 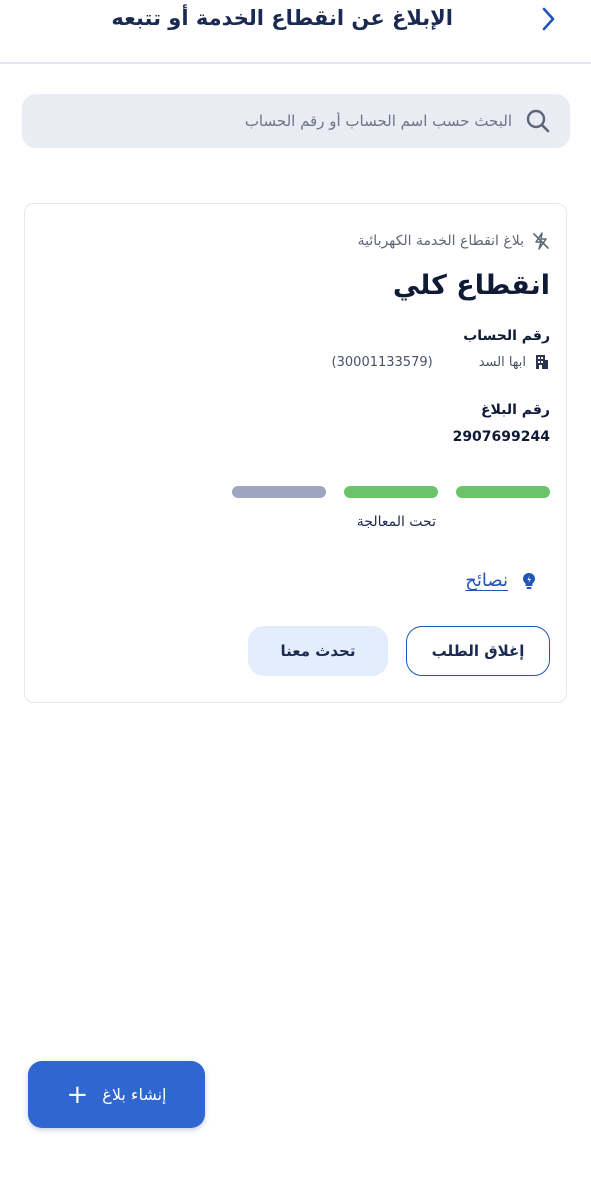 I want to click on lightbulb-icon, so click(x=529, y=581).